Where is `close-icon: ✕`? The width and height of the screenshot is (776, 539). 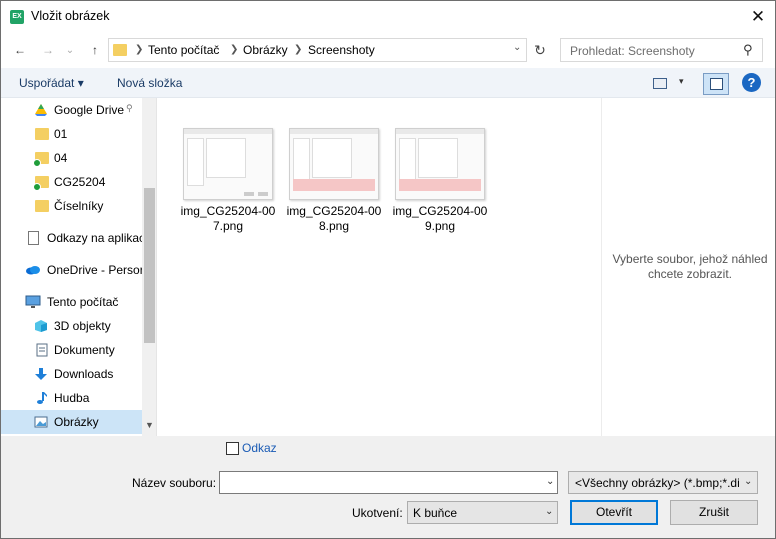
close-icon: ✕ is located at coordinates (758, 16).